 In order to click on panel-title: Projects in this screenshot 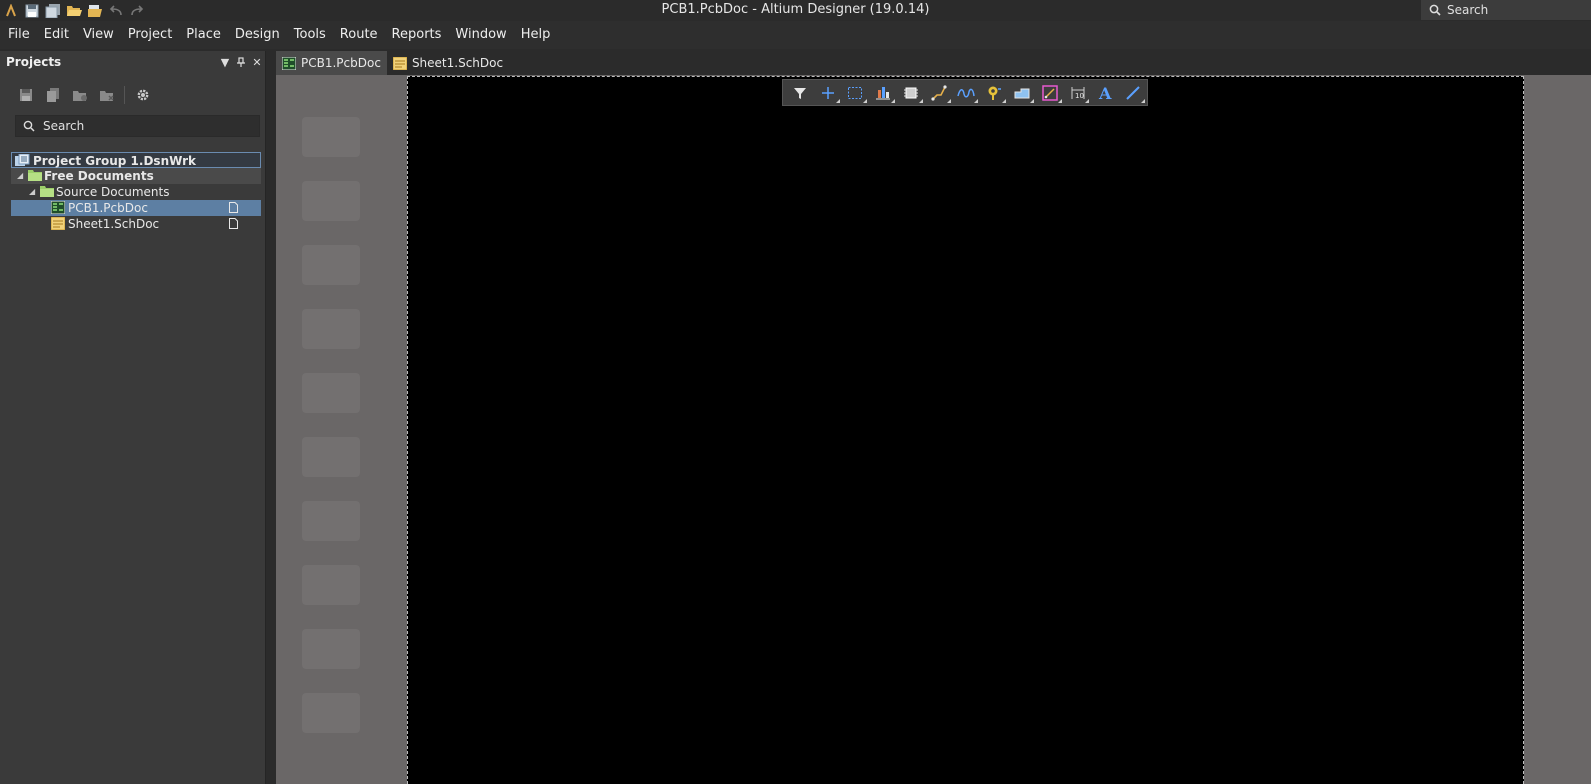, I will do `click(34, 62)`.